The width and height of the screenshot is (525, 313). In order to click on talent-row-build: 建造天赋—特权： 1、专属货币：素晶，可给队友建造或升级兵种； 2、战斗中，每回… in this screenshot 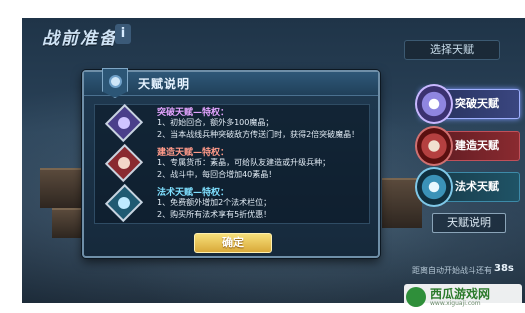, I will do `click(232, 164)`.